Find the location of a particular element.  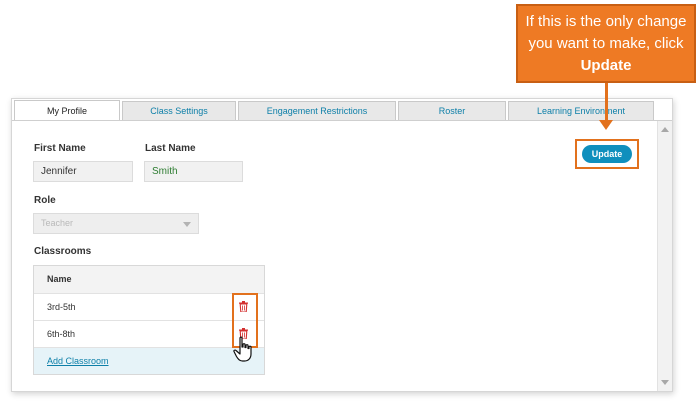

role-select: Teacher is located at coordinates (116, 223).